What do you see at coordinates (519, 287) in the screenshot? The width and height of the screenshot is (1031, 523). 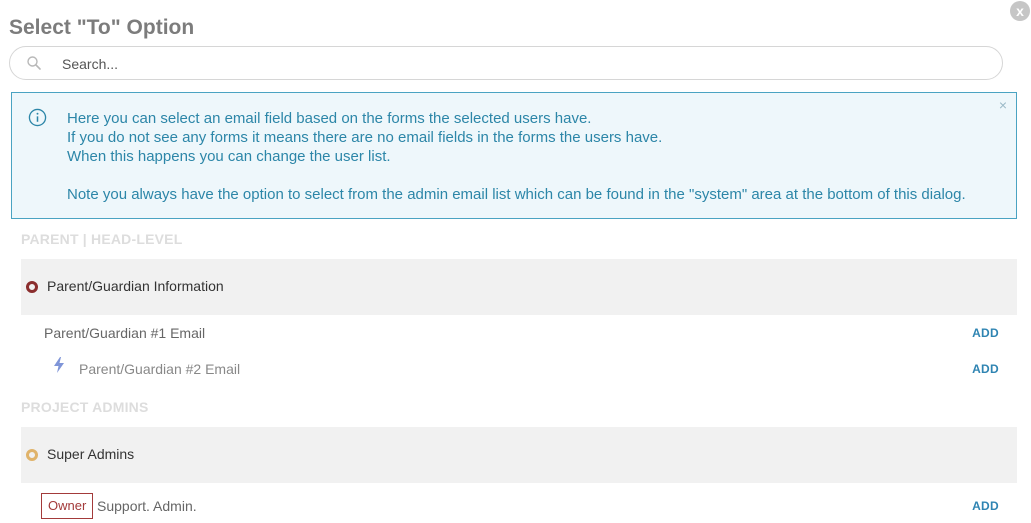 I see `group-parent-guardian: Parent/Guardian Information` at bounding box center [519, 287].